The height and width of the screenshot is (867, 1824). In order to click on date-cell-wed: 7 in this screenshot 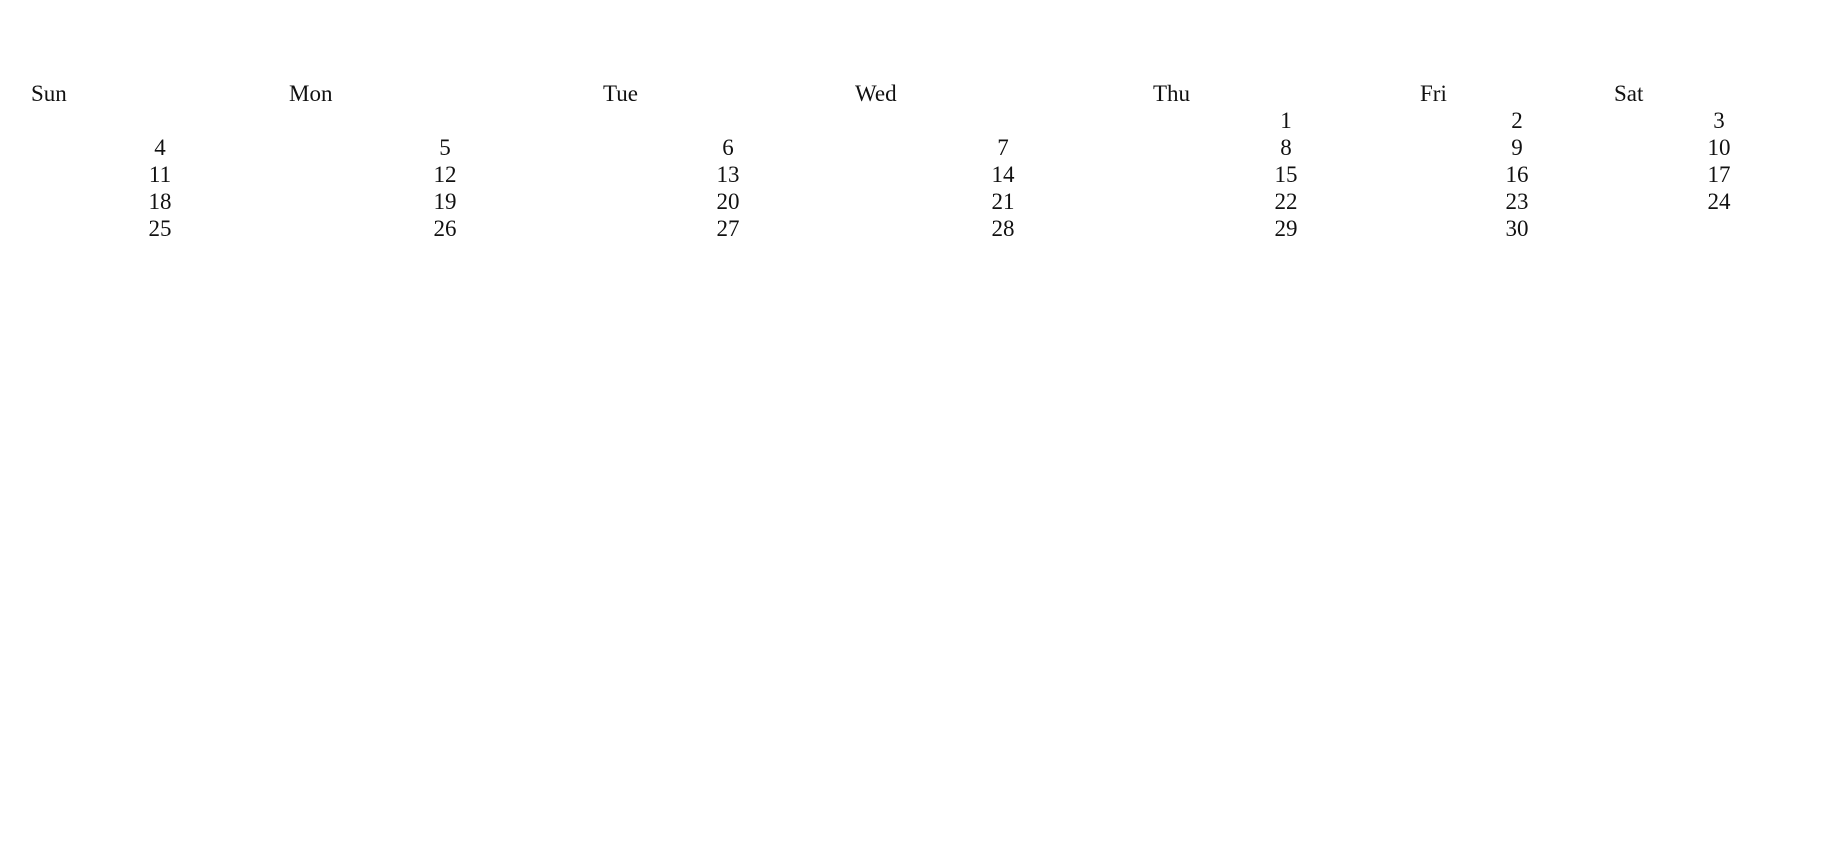, I will do `click(1003, 147)`.